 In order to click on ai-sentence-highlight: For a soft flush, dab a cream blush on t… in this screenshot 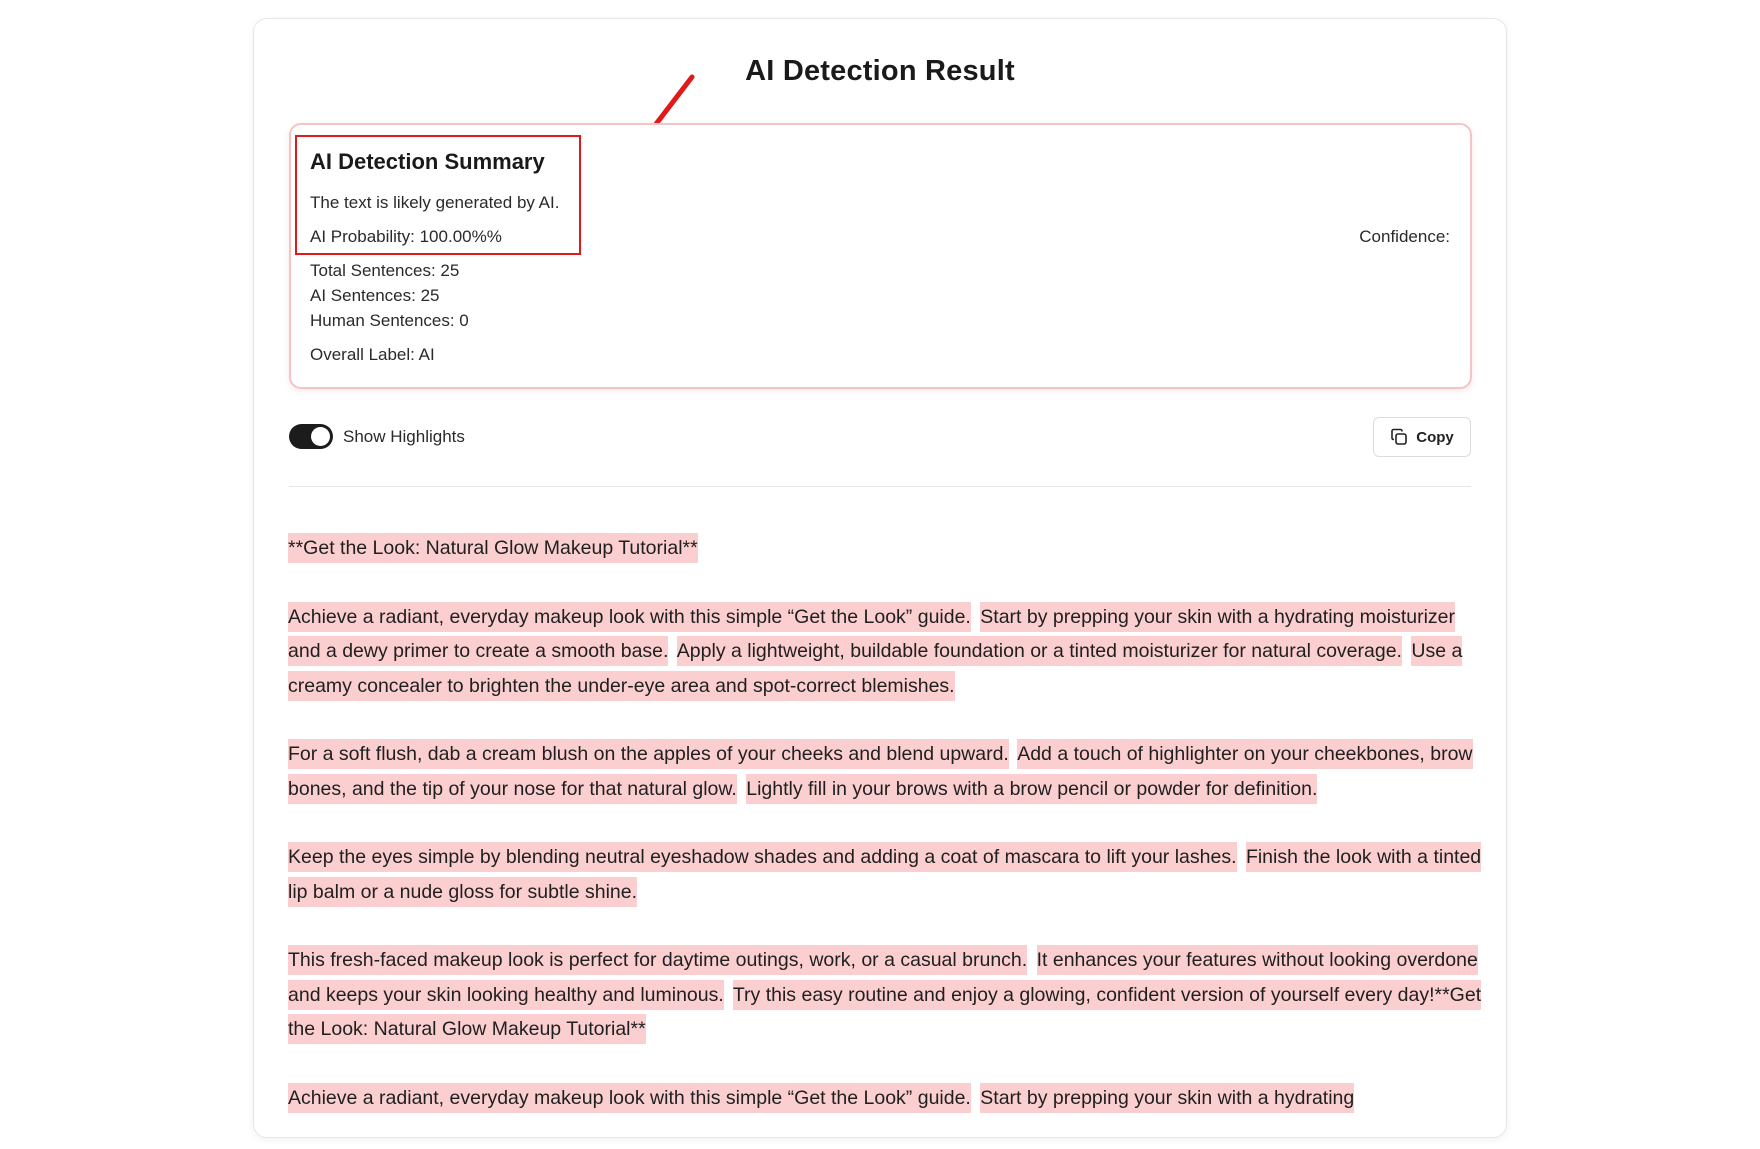, I will do `click(648, 754)`.